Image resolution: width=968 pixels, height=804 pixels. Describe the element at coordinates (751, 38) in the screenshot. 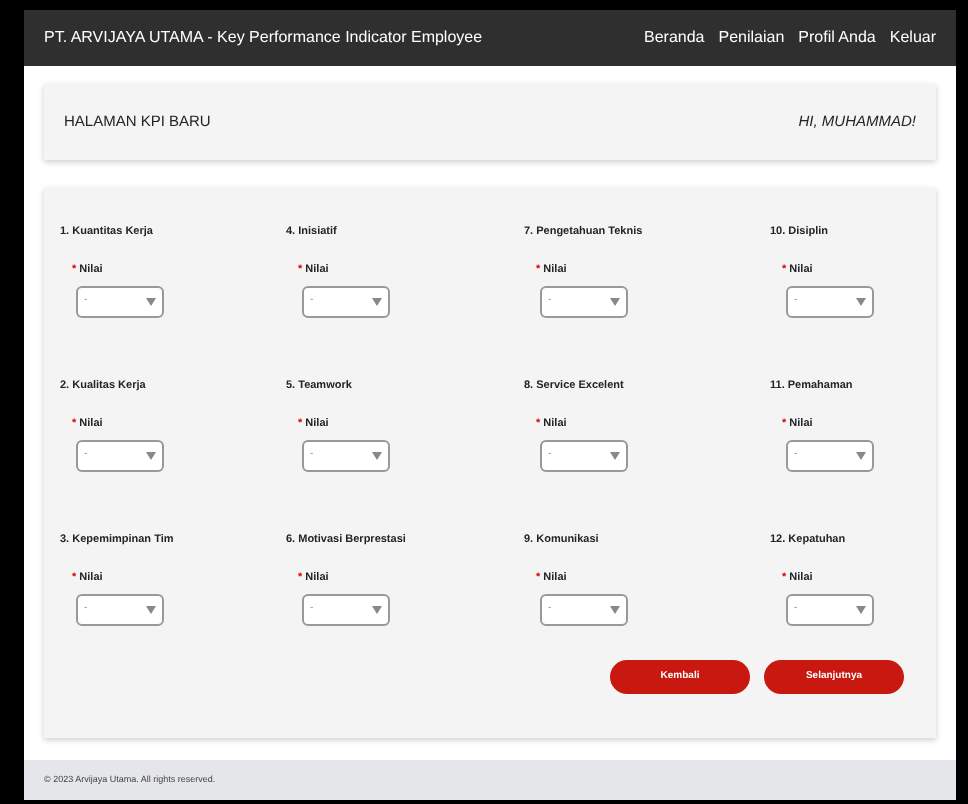

I see `nav-link: Penilaian` at that location.